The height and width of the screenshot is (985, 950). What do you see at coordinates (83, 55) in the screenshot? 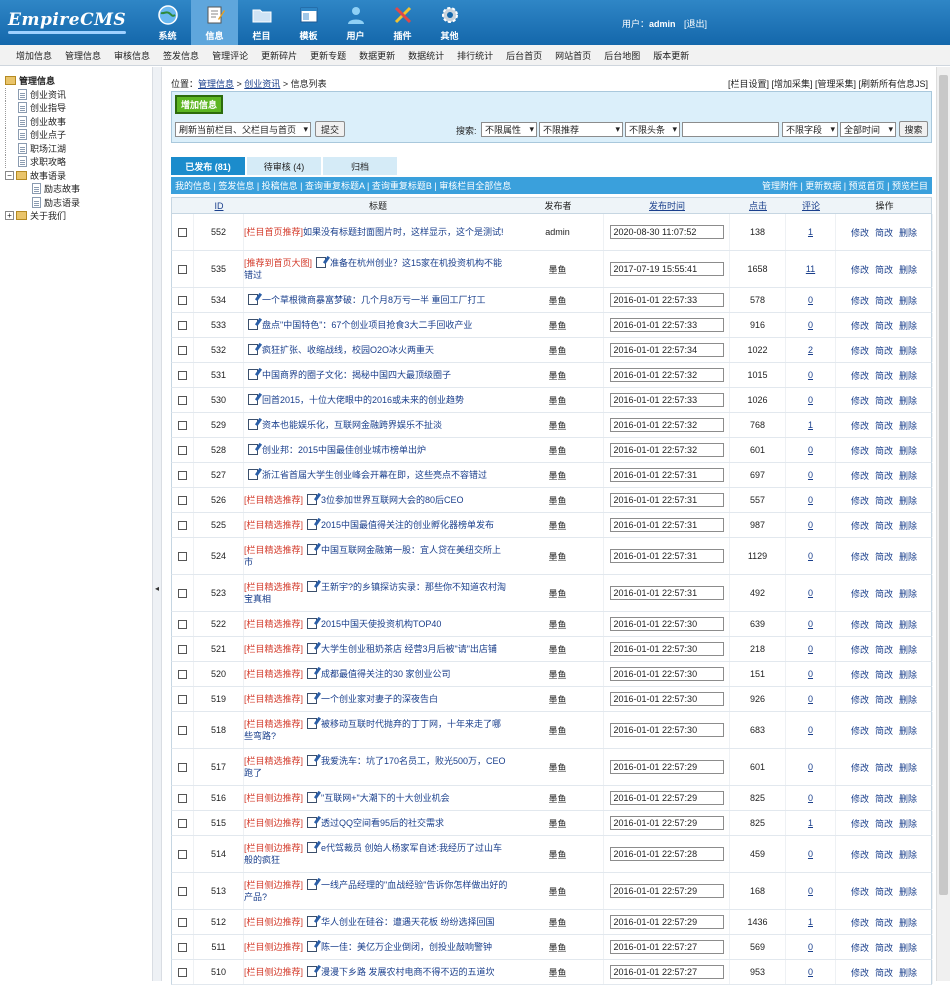
I see `subnav-item: 管理信息` at bounding box center [83, 55].